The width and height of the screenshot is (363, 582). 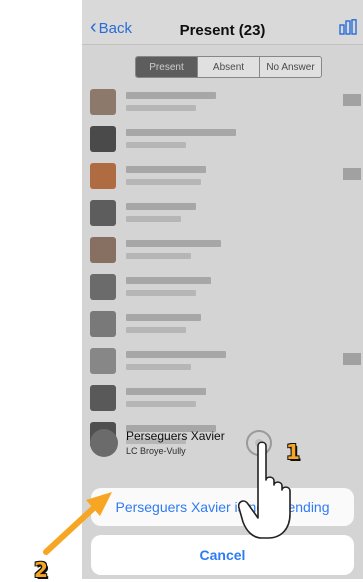 I want to click on arrow-icon, so click(x=77, y=523).